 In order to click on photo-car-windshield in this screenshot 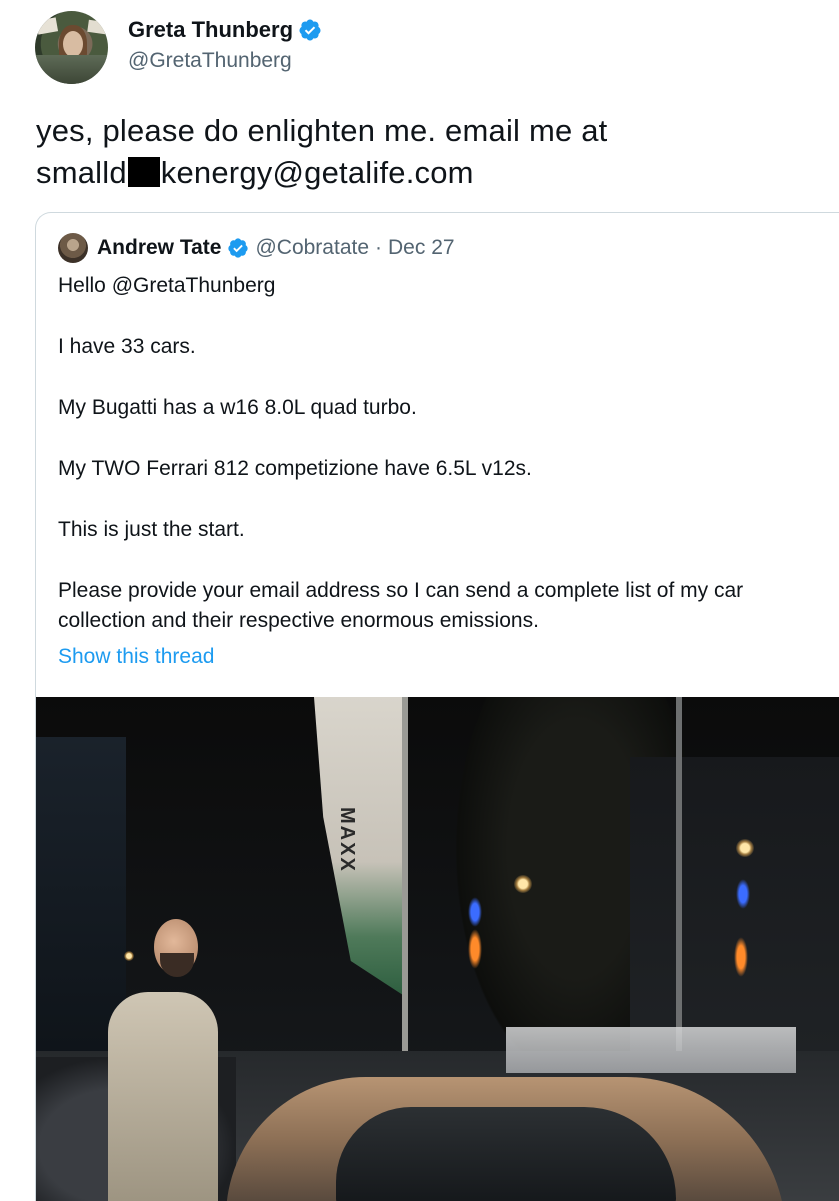, I will do `click(506, 1154)`.